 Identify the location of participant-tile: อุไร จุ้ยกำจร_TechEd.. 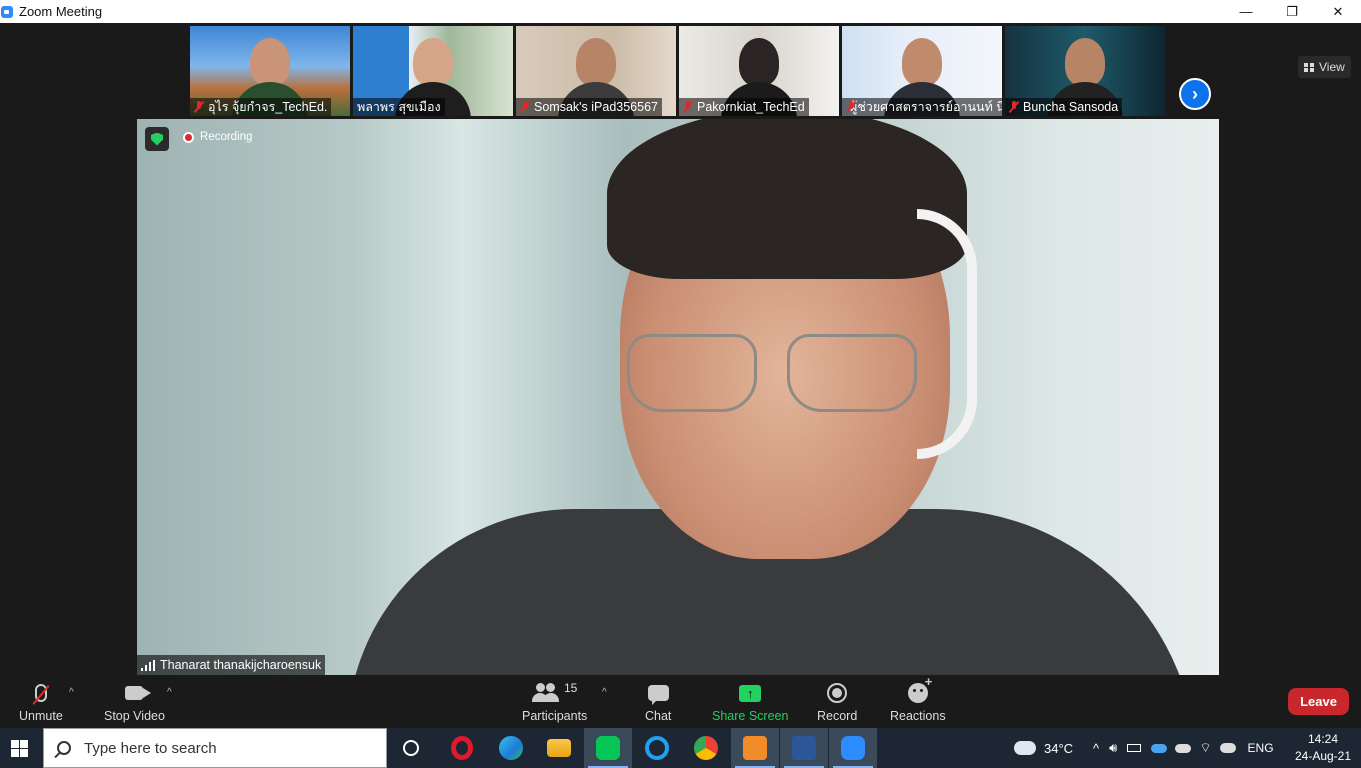
(270, 71).